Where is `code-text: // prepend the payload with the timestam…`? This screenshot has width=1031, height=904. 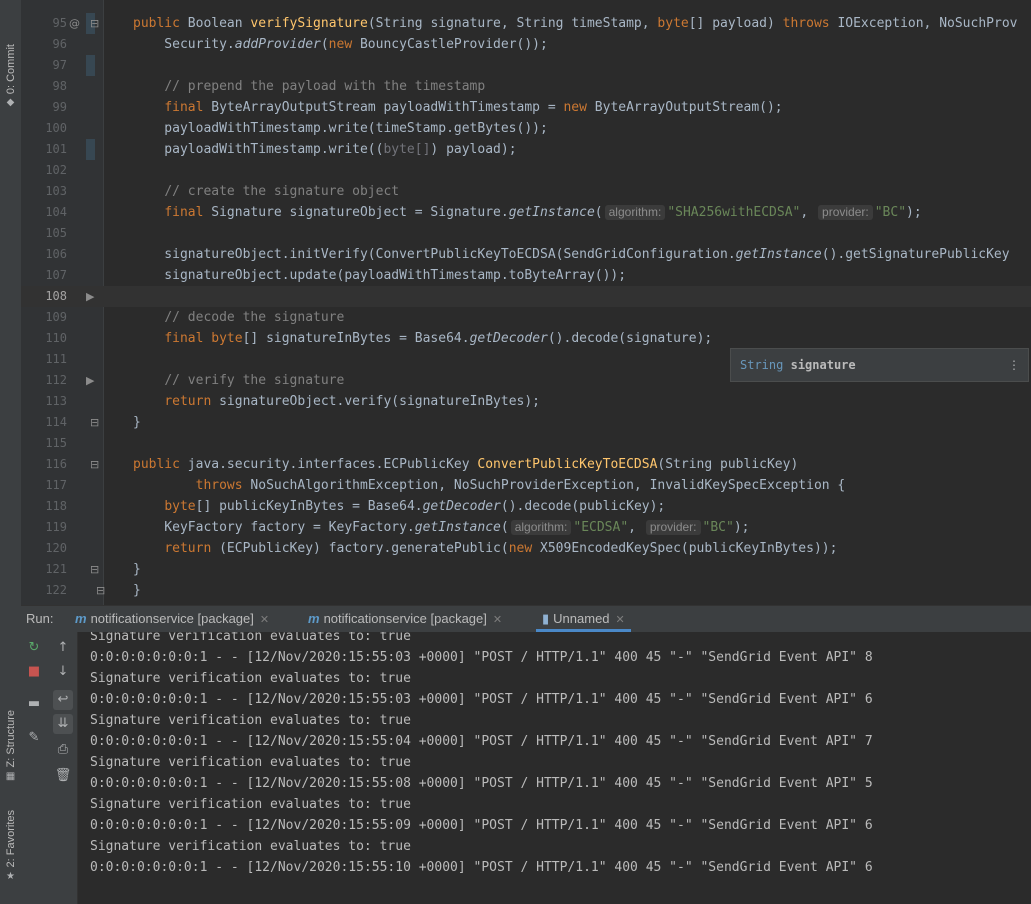
code-text: // prepend the payload with the timestam… is located at coordinates (325, 86).